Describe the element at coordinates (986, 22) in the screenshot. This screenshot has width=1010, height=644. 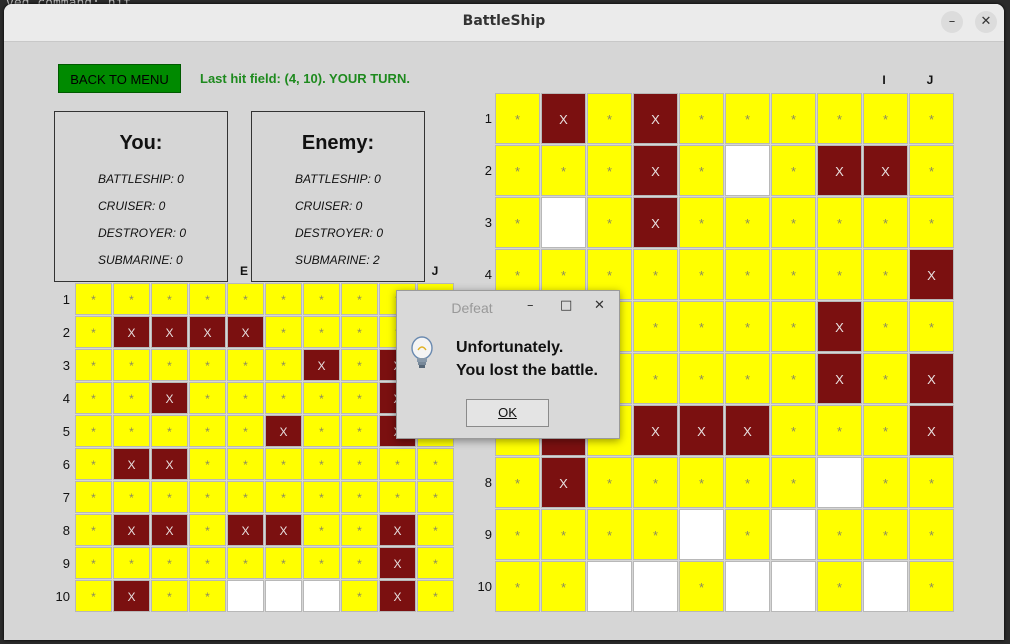
I see `close-button: ✕` at that location.